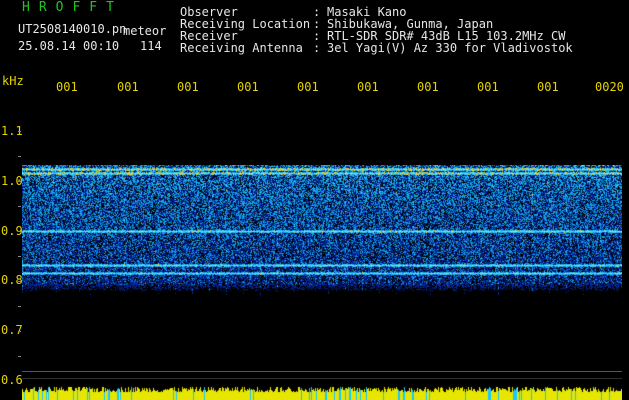 Image resolution: width=629 pixels, height=400 pixels. What do you see at coordinates (609, 87) in the screenshot?
I see `x-tick-label: 0020` at bounding box center [609, 87].